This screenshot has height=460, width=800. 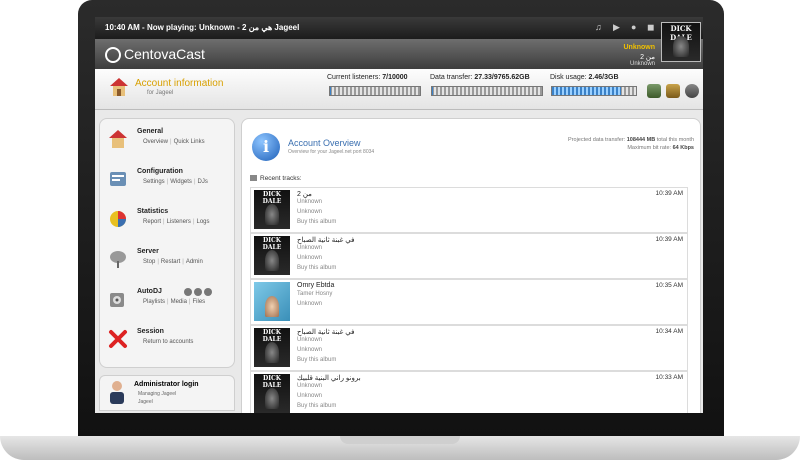 What do you see at coordinates (117, 392) in the screenshot?
I see `administrator-avatar` at bounding box center [117, 392].